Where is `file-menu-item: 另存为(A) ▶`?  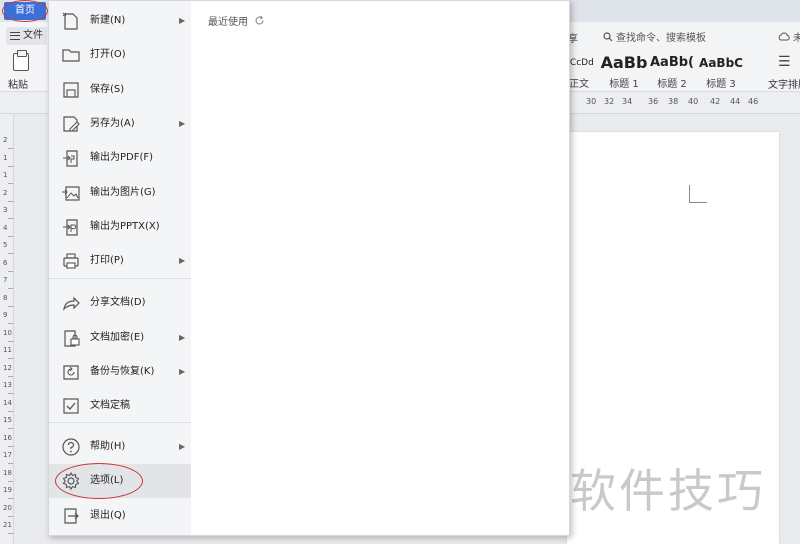
file-menu-item: 另存为(A) ▶ is located at coordinates (120, 124).